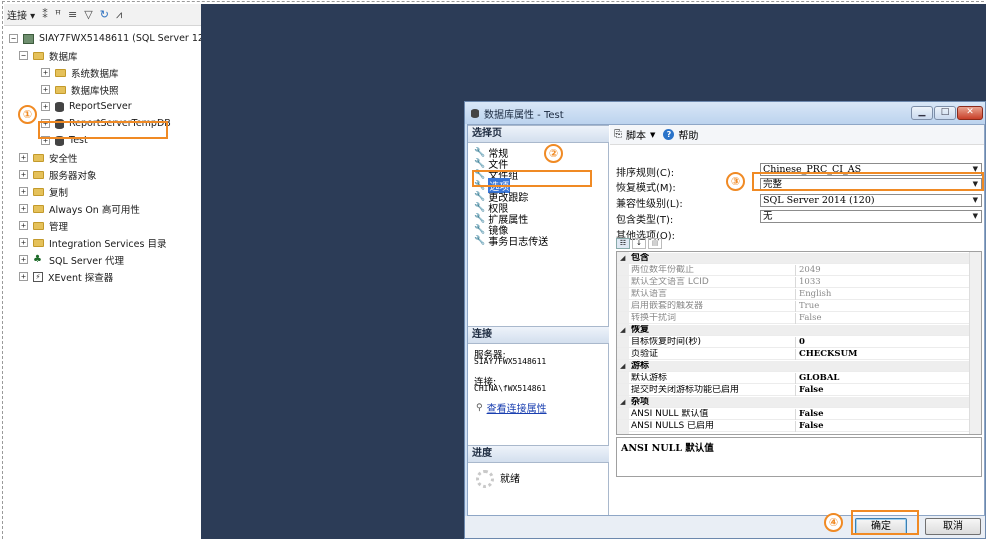 The height and width of the screenshot is (539, 986). Describe the element at coordinates (72, 14) in the screenshot. I see `stop-icon: ≡` at that location.